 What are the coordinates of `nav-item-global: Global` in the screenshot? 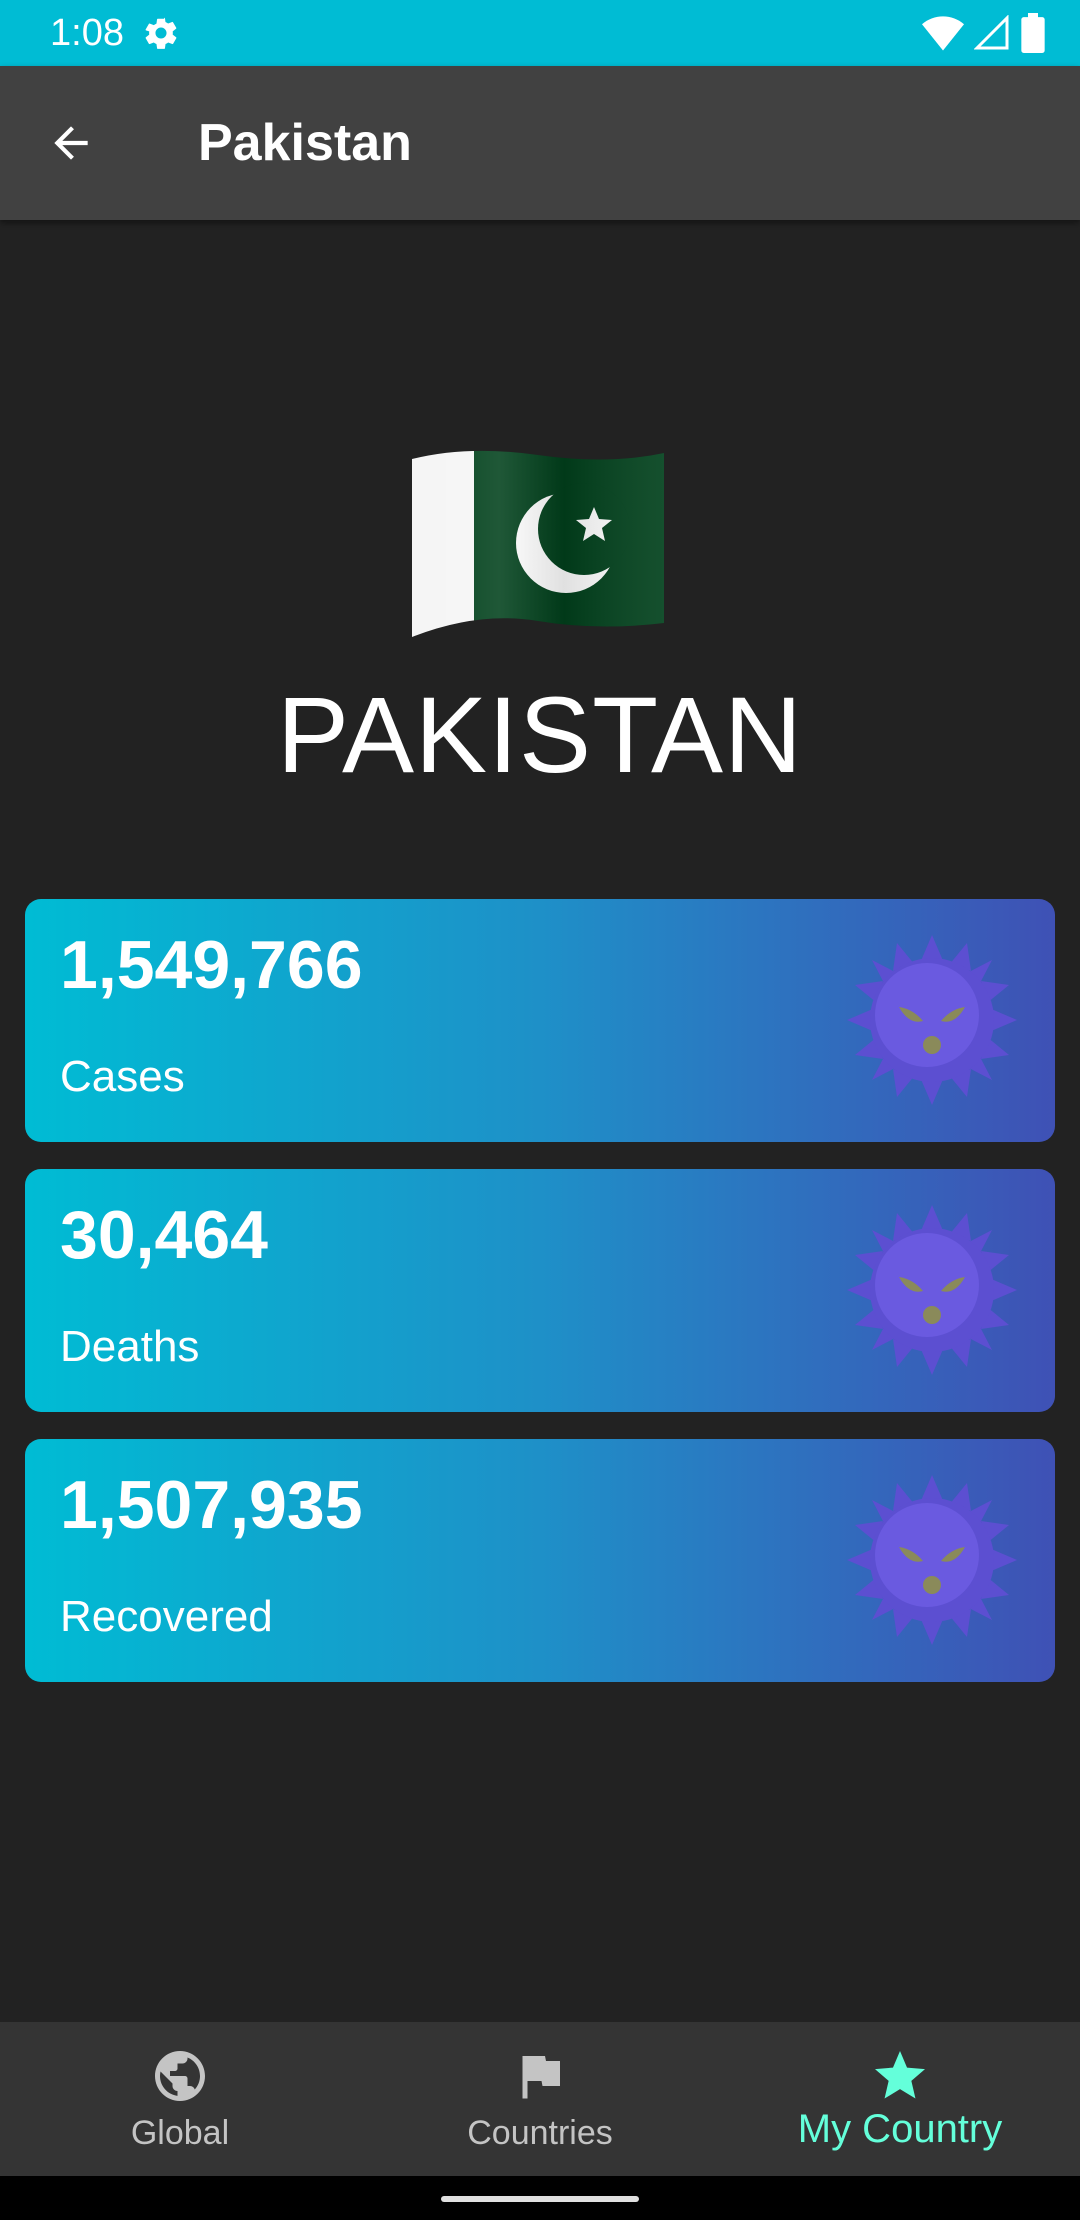 It's located at (180, 2099).